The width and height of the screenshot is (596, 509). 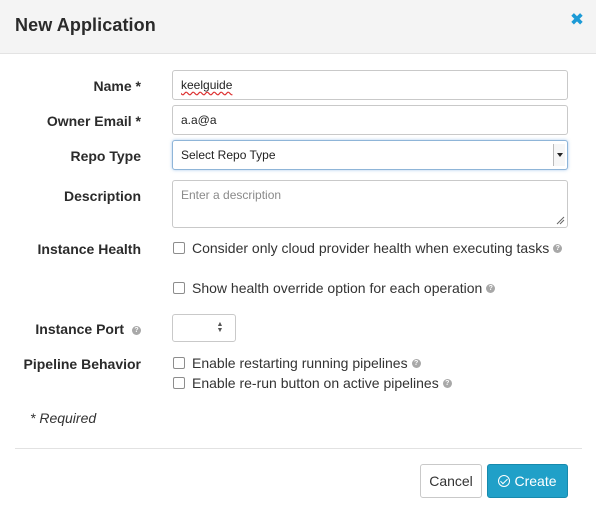 I want to click on create-button: Create, so click(x=527, y=481).